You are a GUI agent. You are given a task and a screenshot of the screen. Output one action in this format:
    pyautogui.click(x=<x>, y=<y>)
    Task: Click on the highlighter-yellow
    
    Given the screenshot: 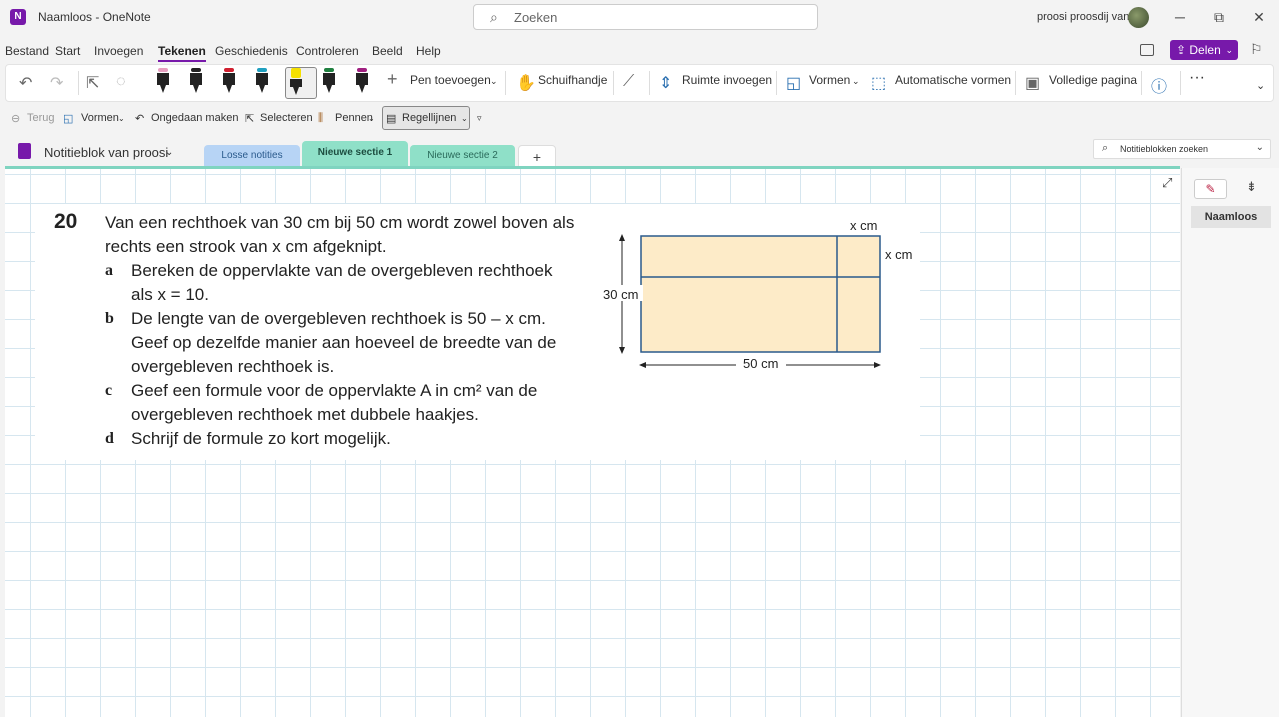 What is the action you would take?
    pyautogui.click(x=296, y=81)
    